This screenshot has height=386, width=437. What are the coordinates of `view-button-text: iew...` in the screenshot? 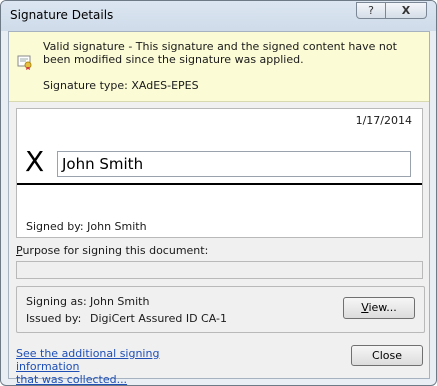 It's located at (382, 307).